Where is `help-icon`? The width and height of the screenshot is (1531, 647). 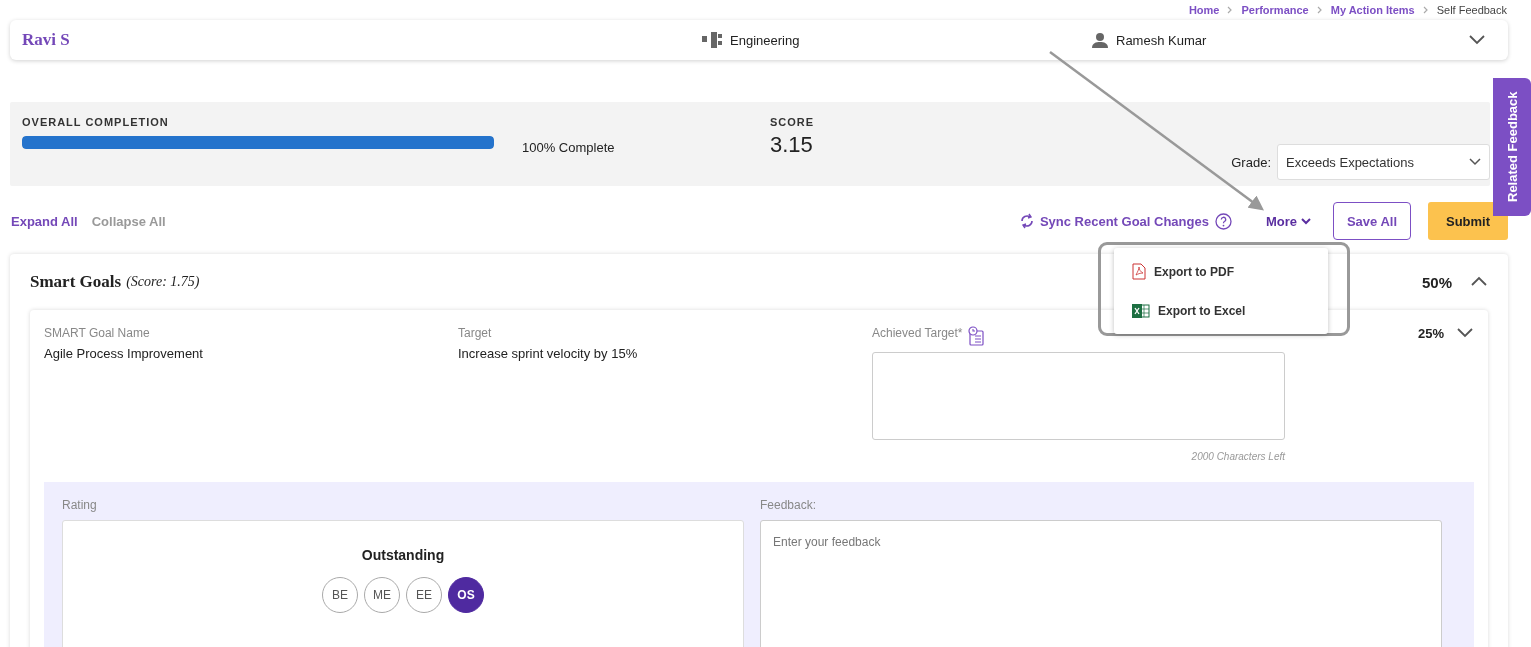 help-icon is located at coordinates (1223, 221).